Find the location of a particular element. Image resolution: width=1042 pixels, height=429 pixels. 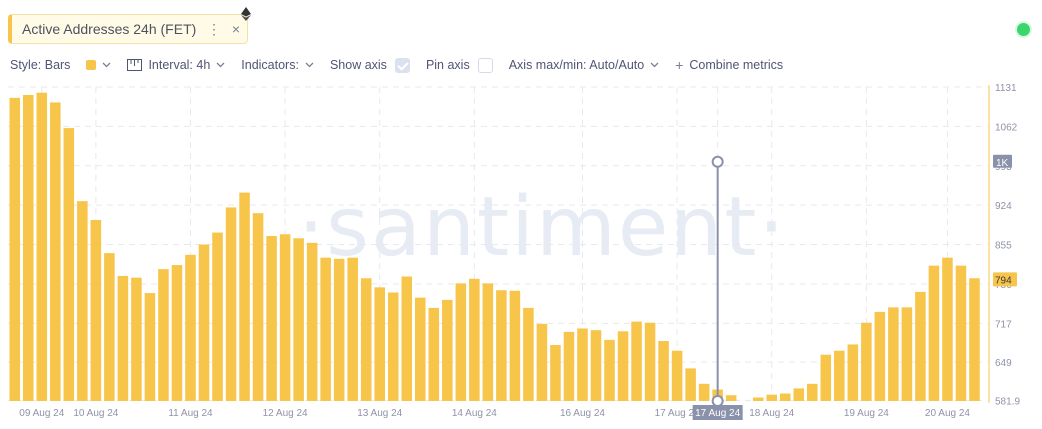

metric-close-button: × is located at coordinates (236, 29).